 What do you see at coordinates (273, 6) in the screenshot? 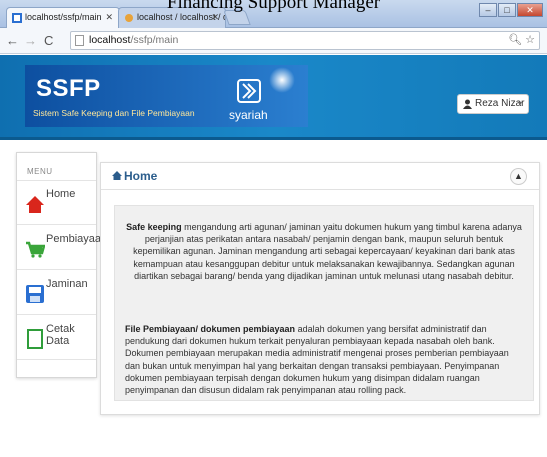
I see `page-caption: Financing Support Manager` at bounding box center [273, 6].